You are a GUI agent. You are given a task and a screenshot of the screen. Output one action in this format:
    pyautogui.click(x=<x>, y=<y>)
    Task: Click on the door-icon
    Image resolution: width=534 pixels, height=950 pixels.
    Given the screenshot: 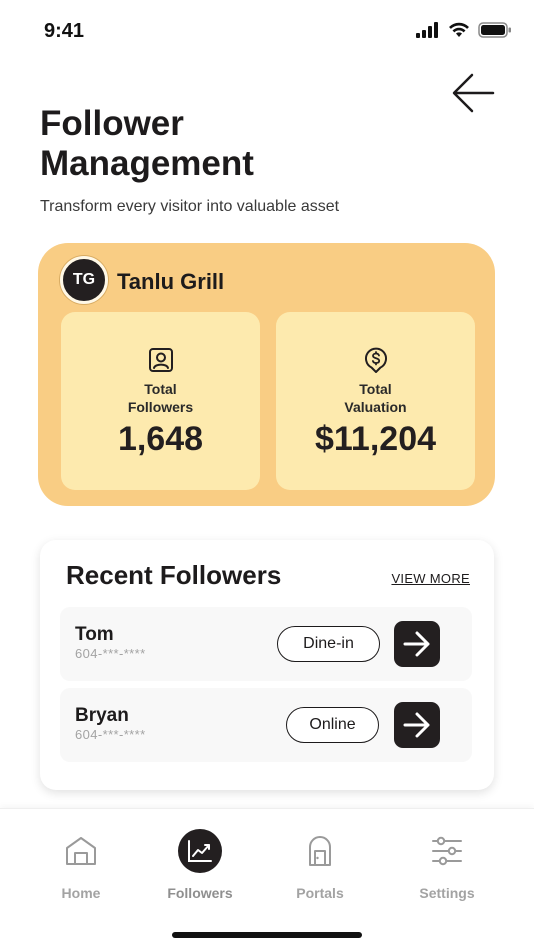 What is the action you would take?
    pyautogui.click(x=320, y=851)
    